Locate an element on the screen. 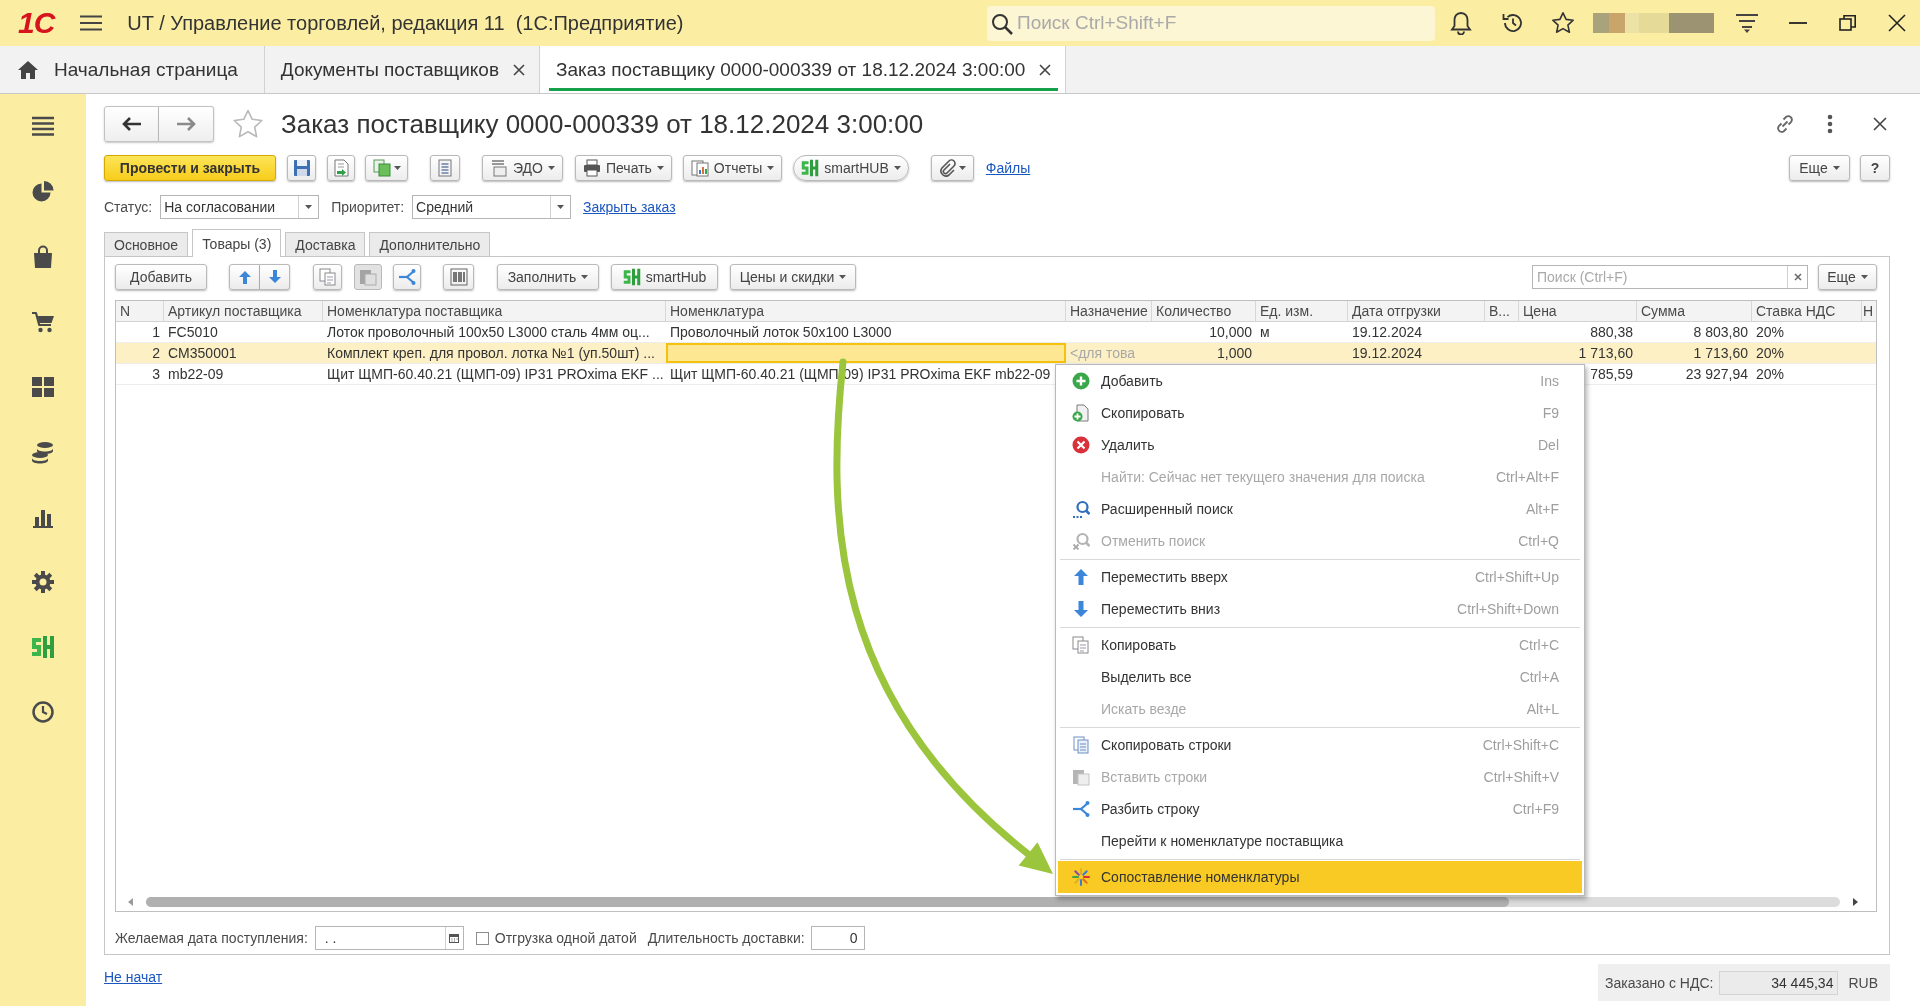 The width and height of the screenshot is (1920, 1006). scrollbar-thumb is located at coordinates (827, 902).